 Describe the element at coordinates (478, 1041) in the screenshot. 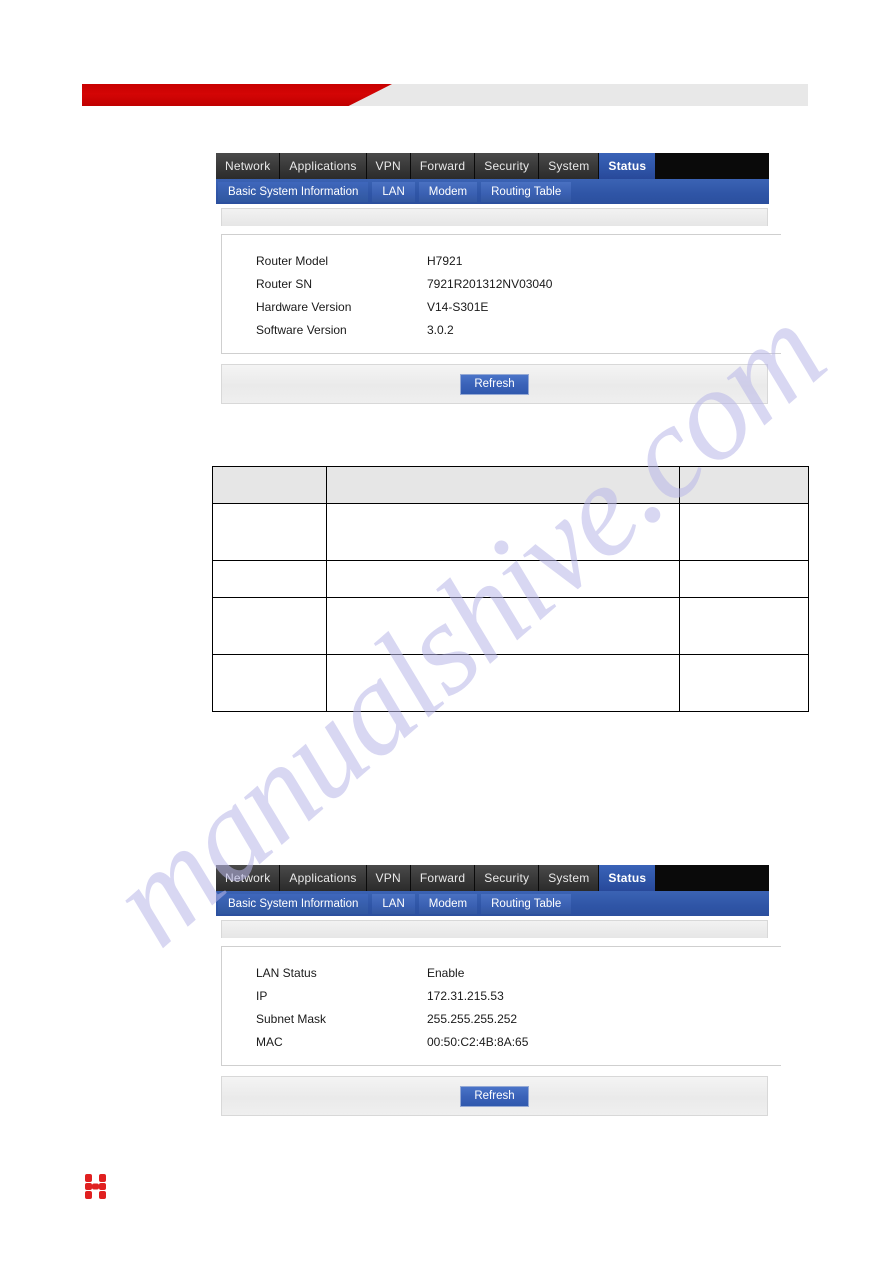

I see `info-value-mac: 00:50:C2:4B:8A:65` at that location.